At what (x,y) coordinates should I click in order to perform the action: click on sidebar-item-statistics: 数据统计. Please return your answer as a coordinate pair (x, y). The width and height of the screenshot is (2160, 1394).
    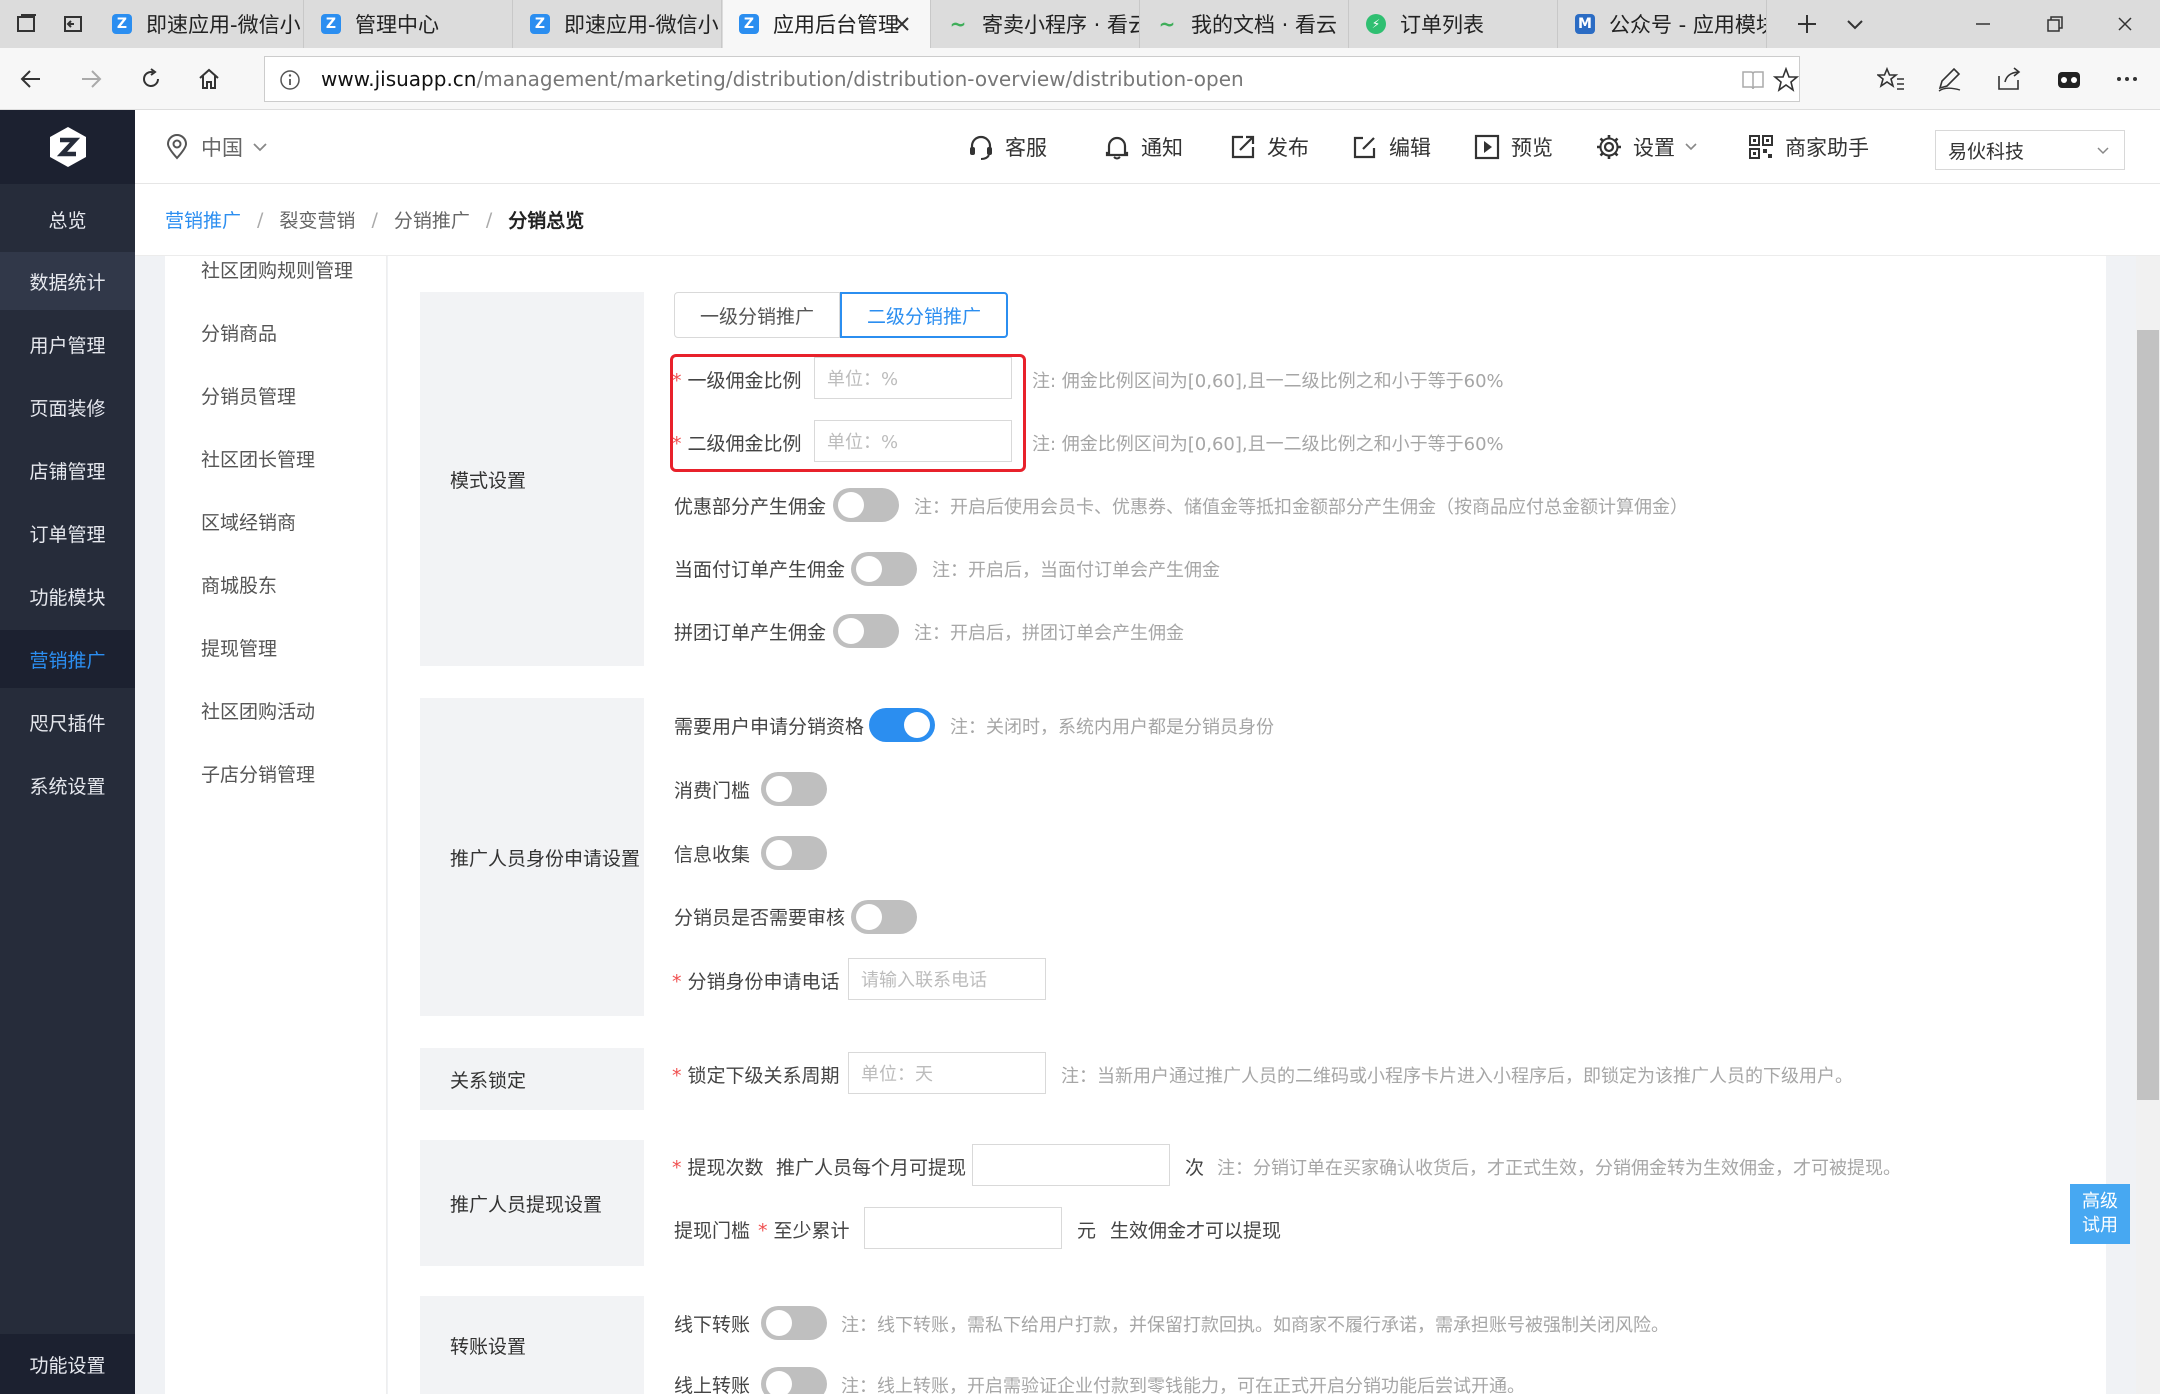
    Looking at the image, I should click on (67, 281).